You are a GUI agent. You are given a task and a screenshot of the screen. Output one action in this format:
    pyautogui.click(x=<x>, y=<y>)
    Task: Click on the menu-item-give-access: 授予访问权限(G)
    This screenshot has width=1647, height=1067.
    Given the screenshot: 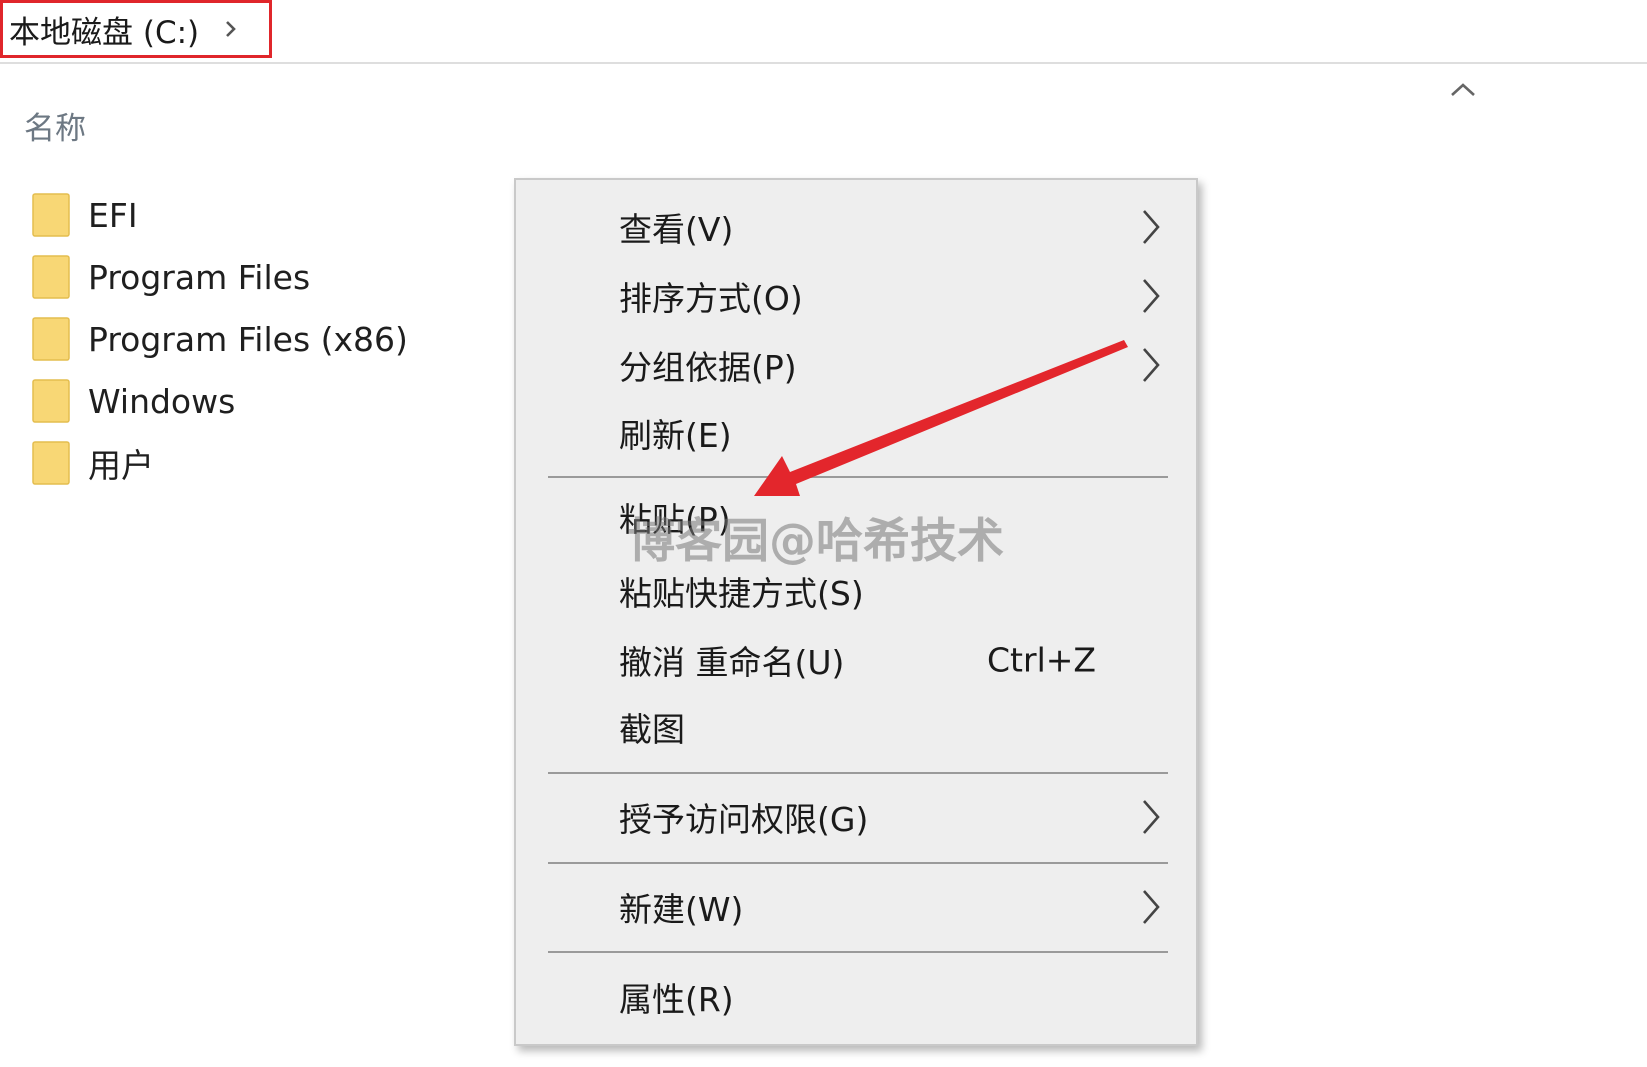 What is the action you would take?
    pyautogui.click(x=856, y=817)
    